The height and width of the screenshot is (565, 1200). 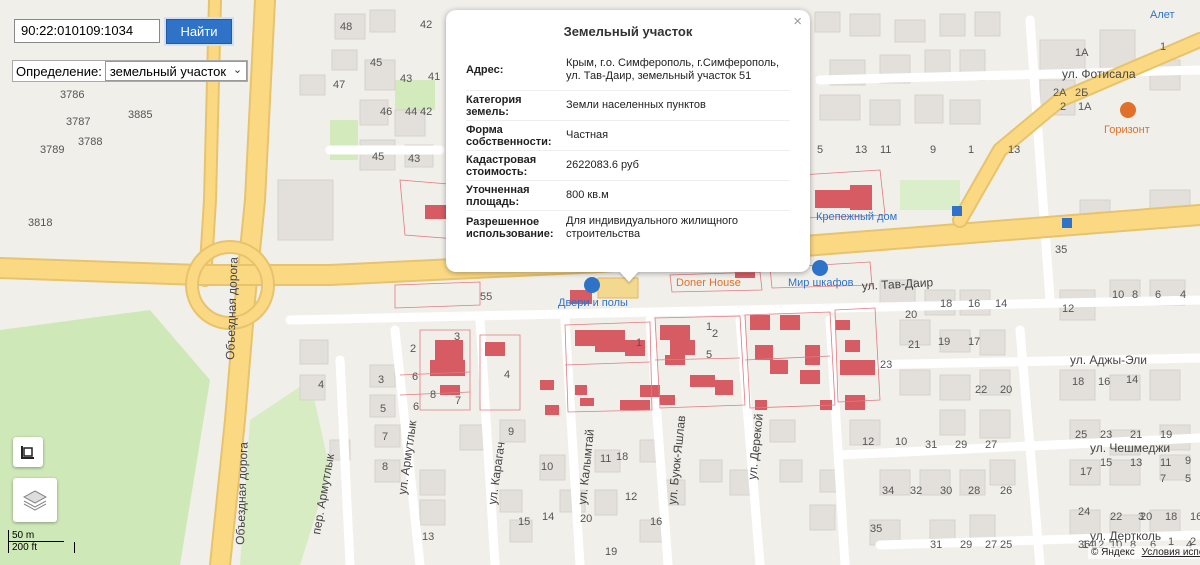 I want to click on house-number: 11, so click(x=1165, y=463).